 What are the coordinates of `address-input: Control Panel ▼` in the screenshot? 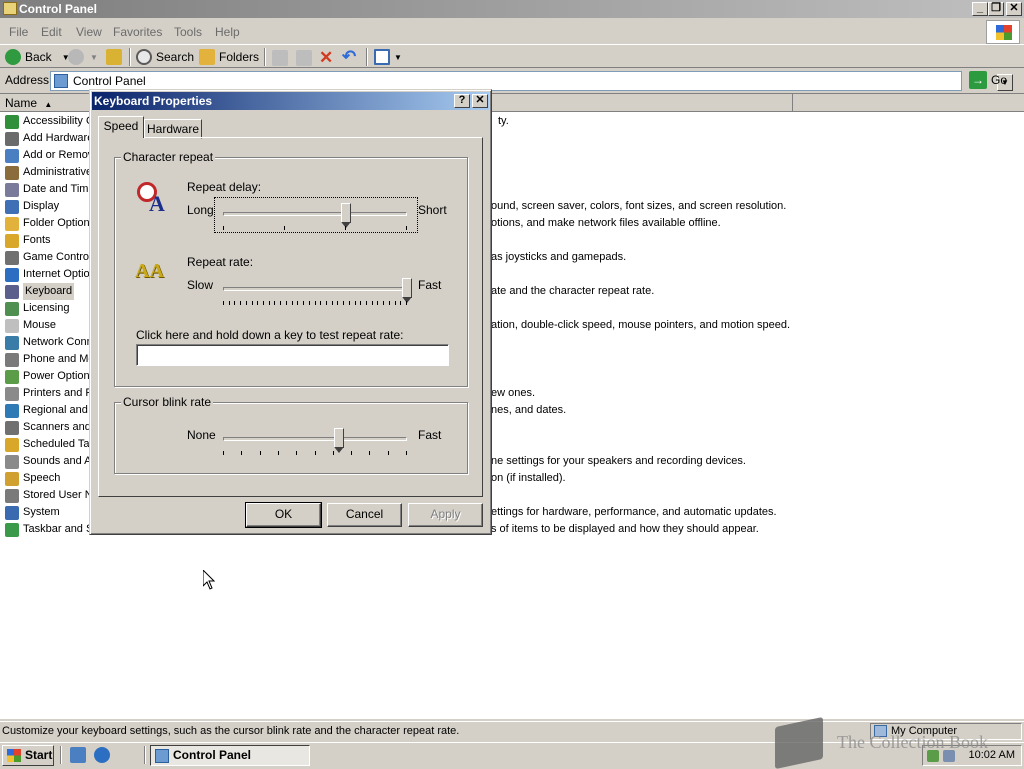 It's located at (531, 81).